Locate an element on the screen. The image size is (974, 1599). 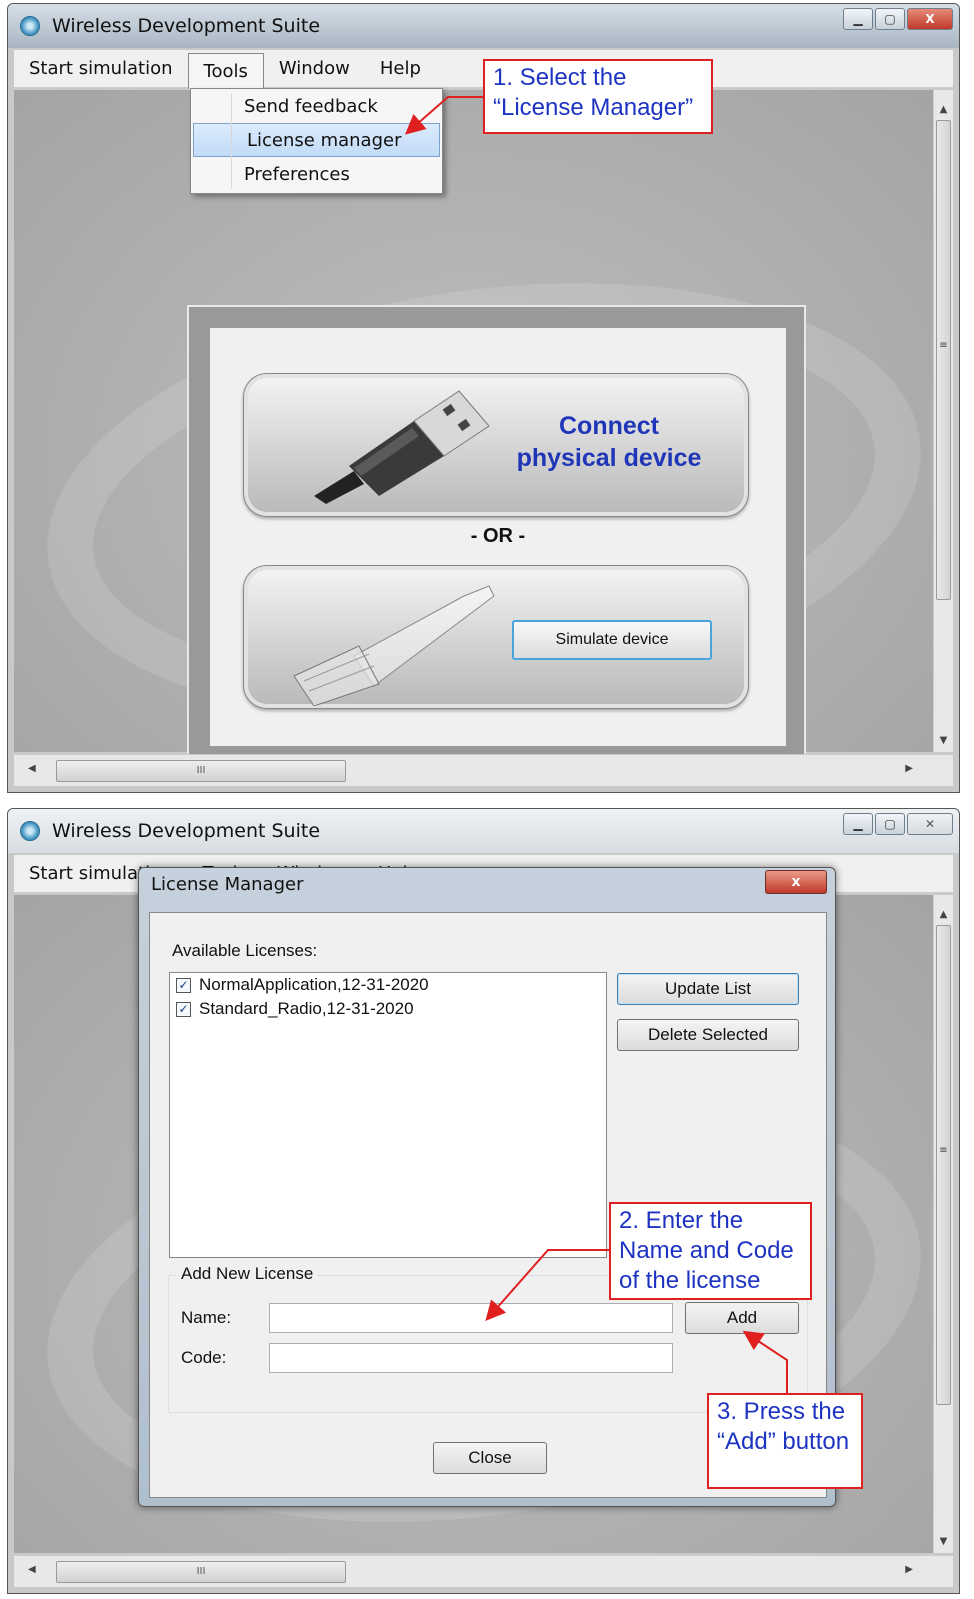
update-list-button: Update List is located at coordinates (708, 989).